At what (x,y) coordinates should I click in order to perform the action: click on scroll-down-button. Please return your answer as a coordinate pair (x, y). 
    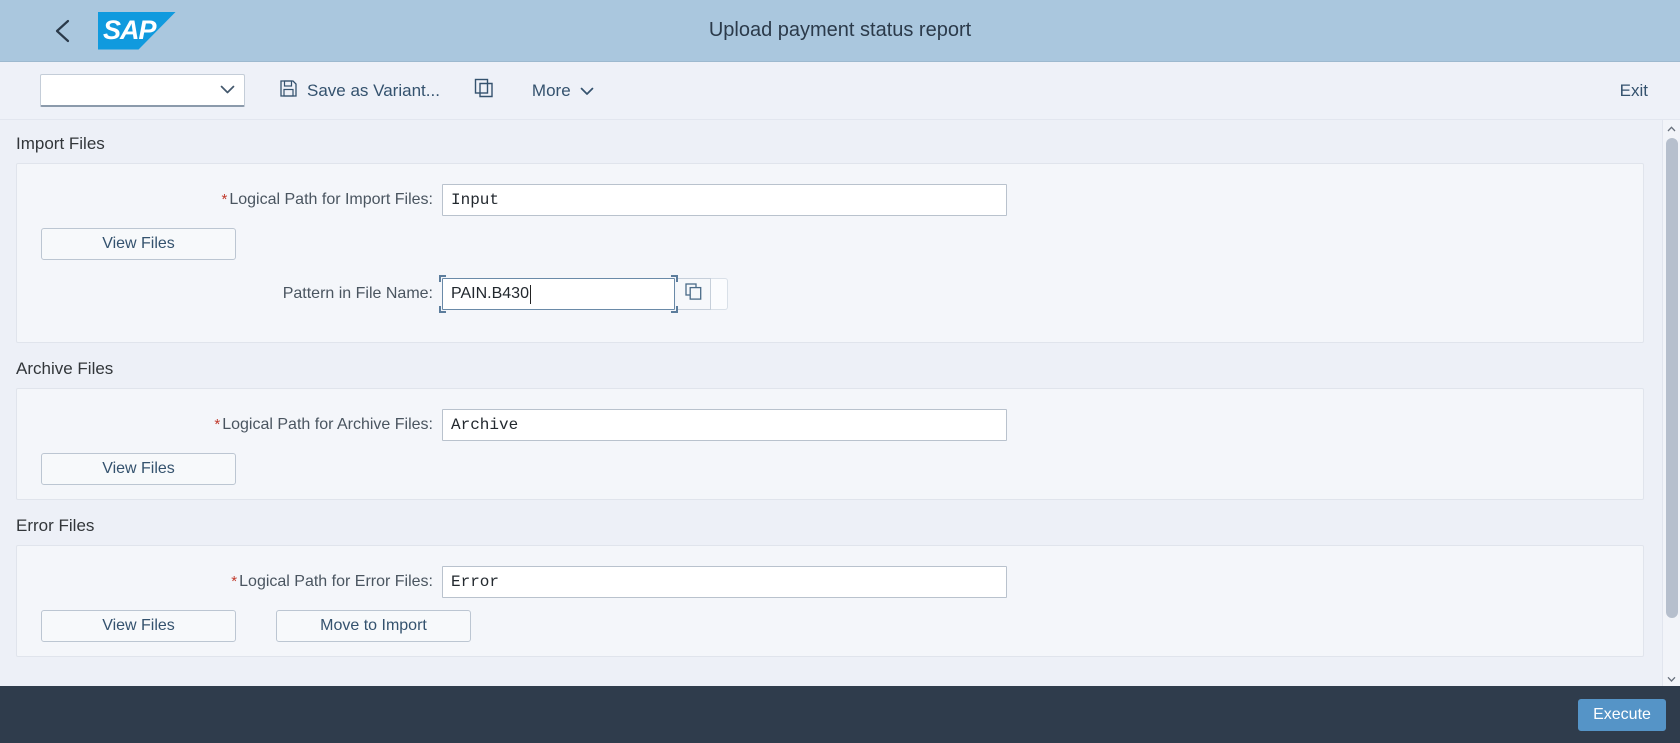
    Looking at the image, I should click on (1671, 678).